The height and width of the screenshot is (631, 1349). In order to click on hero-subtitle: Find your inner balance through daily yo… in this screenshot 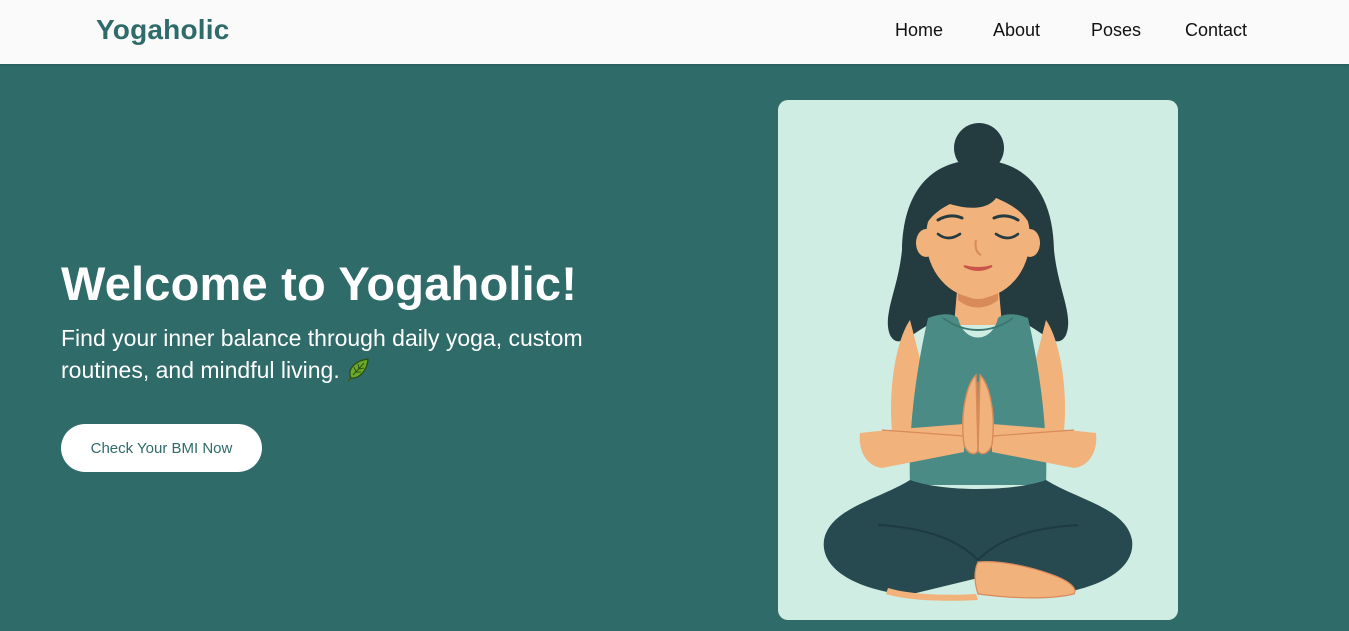, I will do `click(341, 357)`.